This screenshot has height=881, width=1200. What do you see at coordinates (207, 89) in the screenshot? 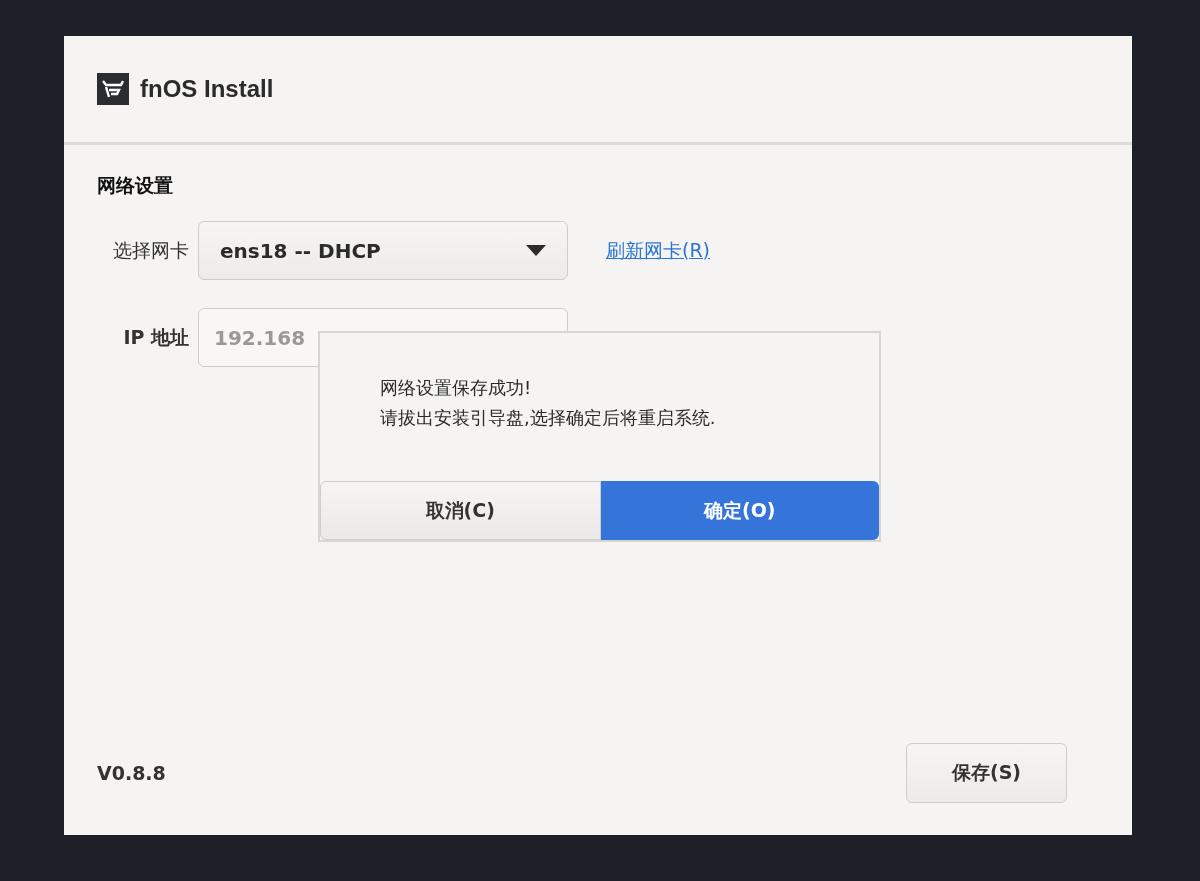
I see `window-title: fnOS Install` at bounding box center [207, 89].